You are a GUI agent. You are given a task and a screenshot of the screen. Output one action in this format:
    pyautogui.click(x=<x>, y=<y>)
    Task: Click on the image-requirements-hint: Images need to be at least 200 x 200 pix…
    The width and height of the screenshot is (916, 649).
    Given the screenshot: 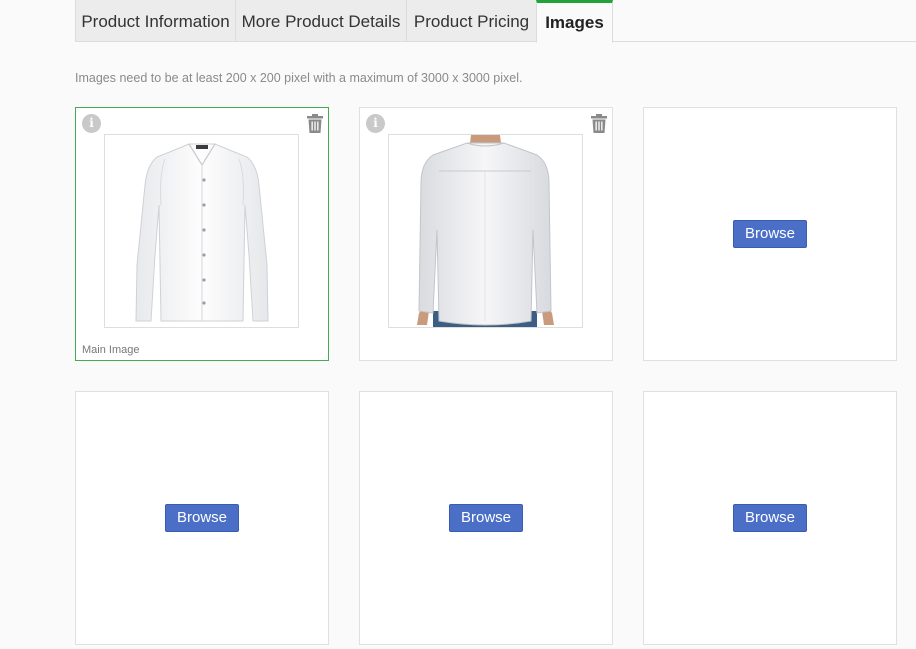 What is the action you would take?
    pyautogui.click(x=299, y=78)
    